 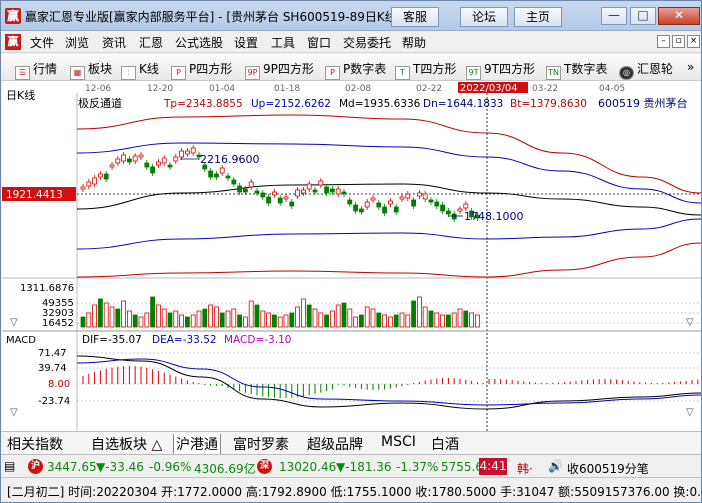 What do you see at coordinates (77, 42) in the screenshot?
I see `menu-browse: 浏览` at bounding box center [77, 42].